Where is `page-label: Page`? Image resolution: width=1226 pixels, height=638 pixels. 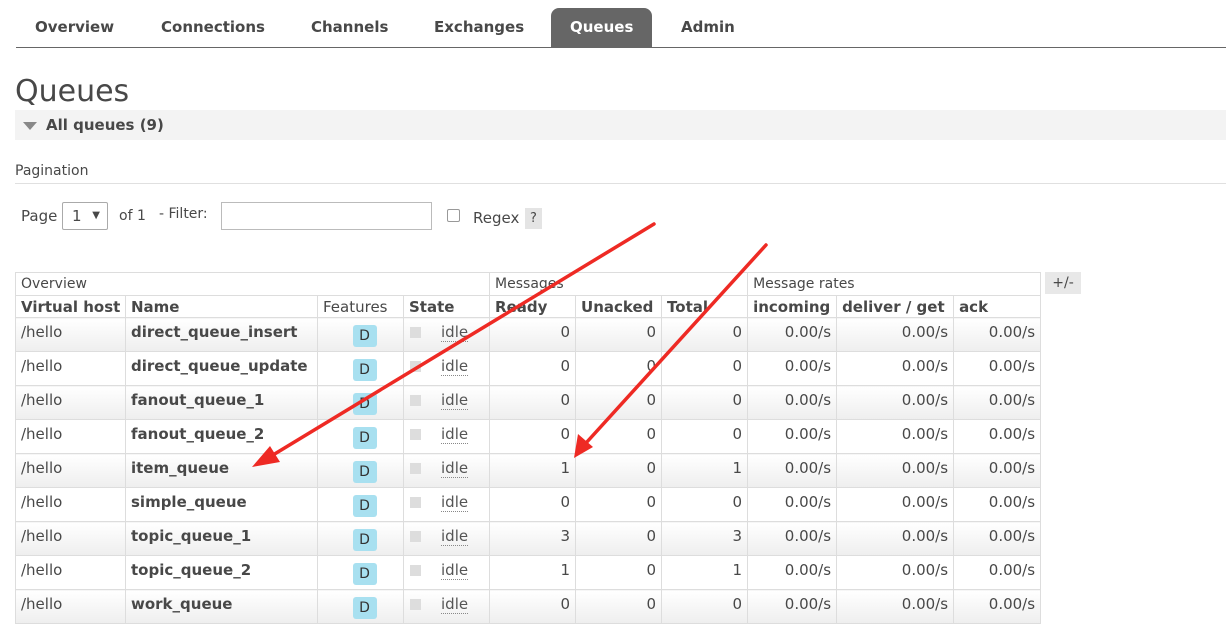
page-label: Page is located at coordinates (39, 216).